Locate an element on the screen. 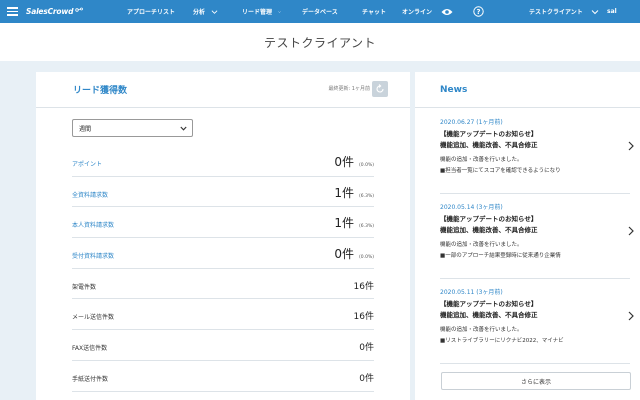  nav-chat: チャット is located at coordinates (364, 11).